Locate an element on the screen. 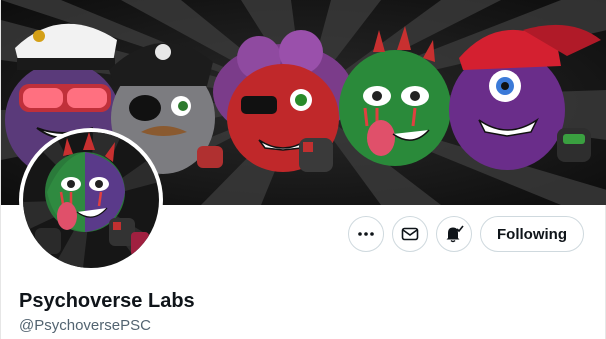  profile-actions: Following is located at coordinates (466, 234).